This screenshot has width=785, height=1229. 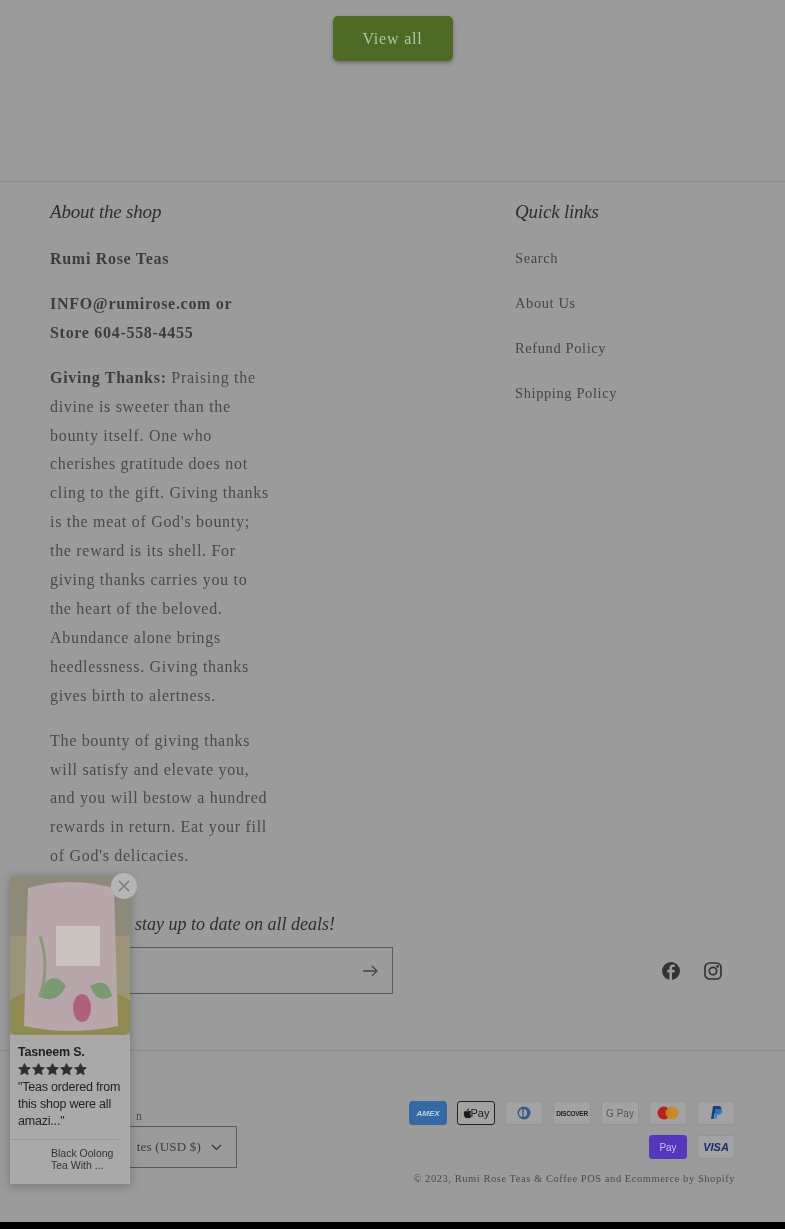 I want to click on footer-heading: About the shop, so click(x=106, y=212).